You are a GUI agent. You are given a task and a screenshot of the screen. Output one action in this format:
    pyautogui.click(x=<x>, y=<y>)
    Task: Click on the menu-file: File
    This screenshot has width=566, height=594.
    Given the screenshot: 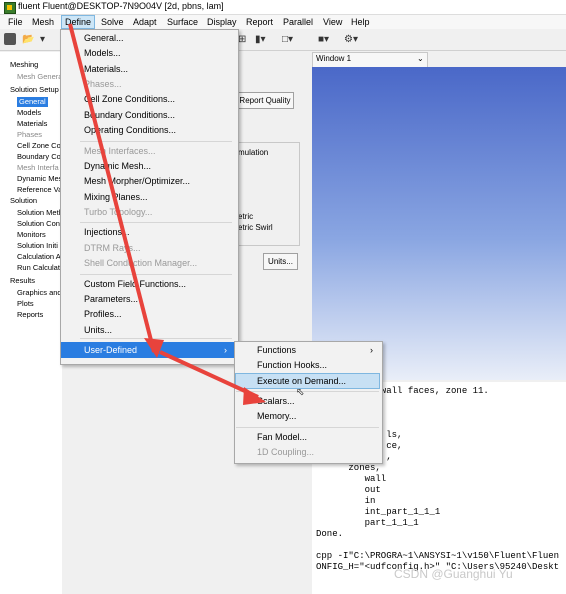 What is the action you would take?
    pyautogui.click(x=15, y=22)
    